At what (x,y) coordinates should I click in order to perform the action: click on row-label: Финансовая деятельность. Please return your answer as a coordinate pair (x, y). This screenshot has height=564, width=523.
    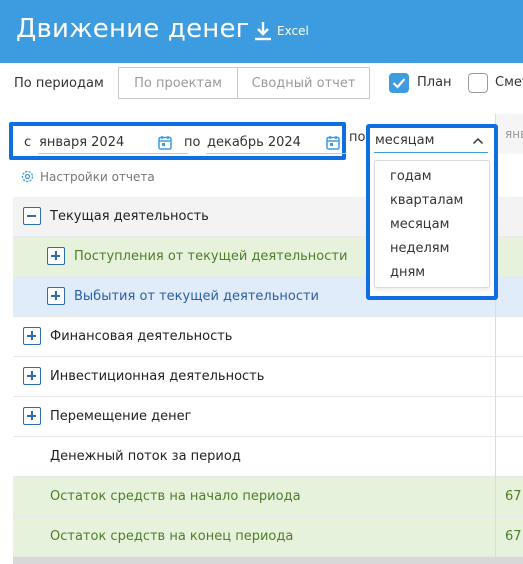
    Looking at the image, I should click on (141, 336).